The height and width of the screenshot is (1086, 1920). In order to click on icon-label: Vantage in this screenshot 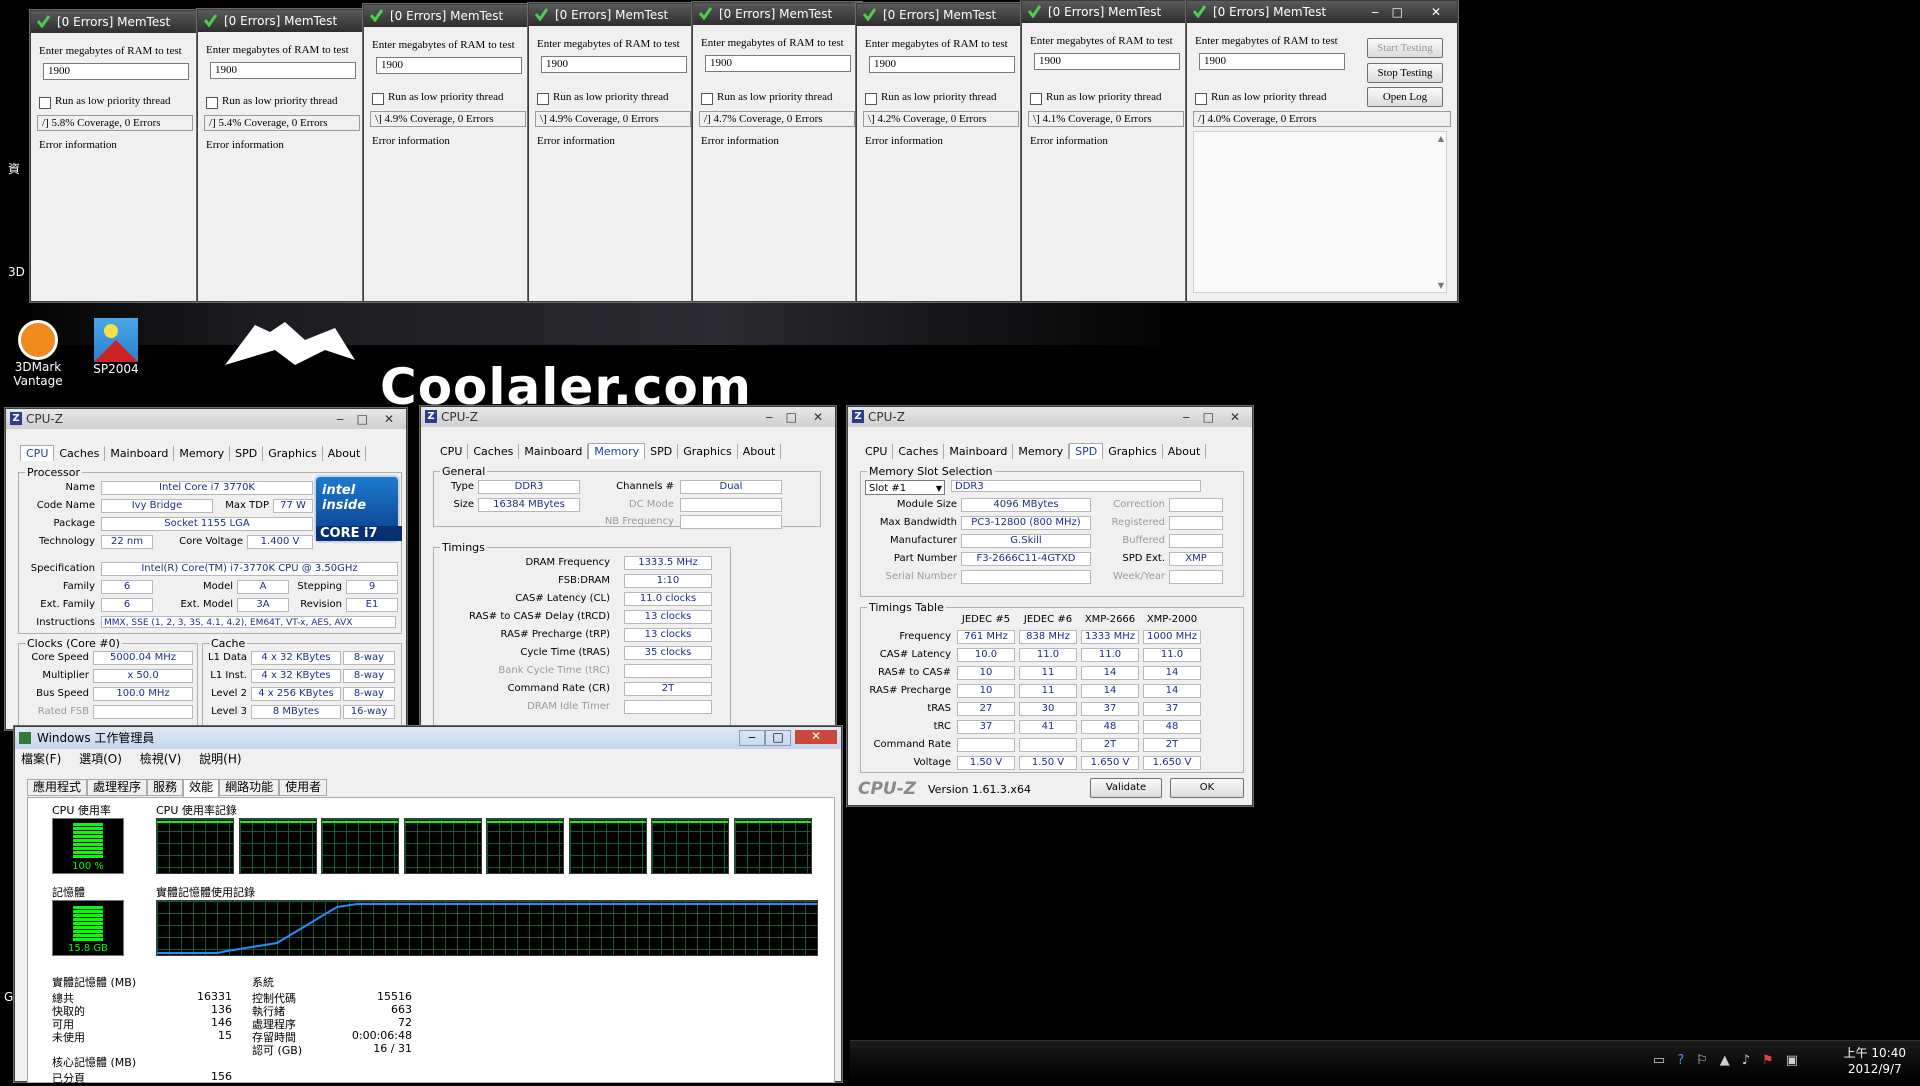, I will do `click(38, 381)`.